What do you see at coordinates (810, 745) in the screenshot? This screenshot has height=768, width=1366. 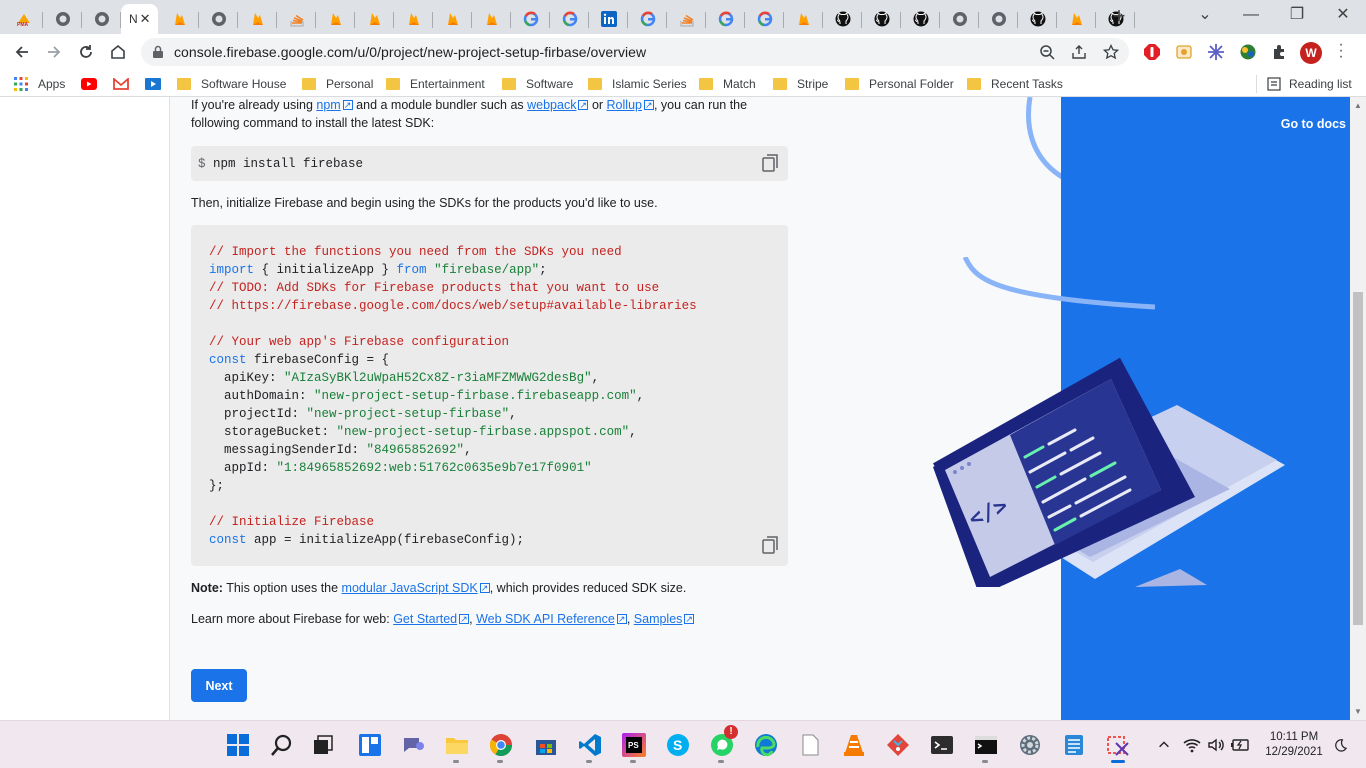 I see `notepad-button` at bounding box center [810, 745].